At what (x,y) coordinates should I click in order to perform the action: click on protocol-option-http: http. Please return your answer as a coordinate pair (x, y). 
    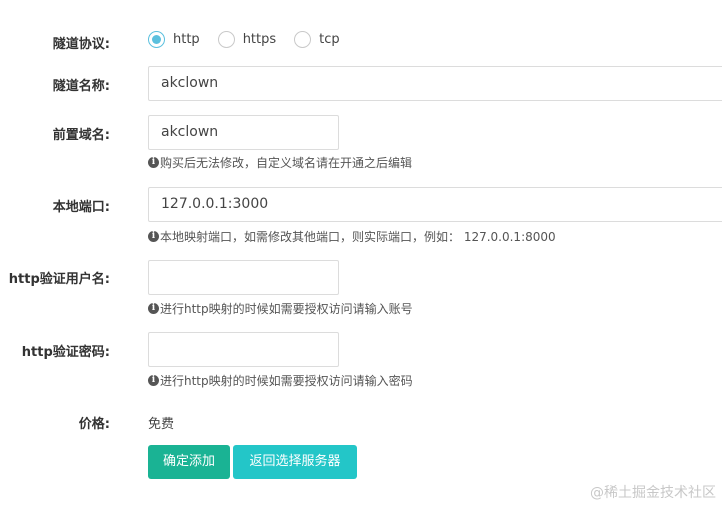
    Looking at the image, I should click on (174, 39).